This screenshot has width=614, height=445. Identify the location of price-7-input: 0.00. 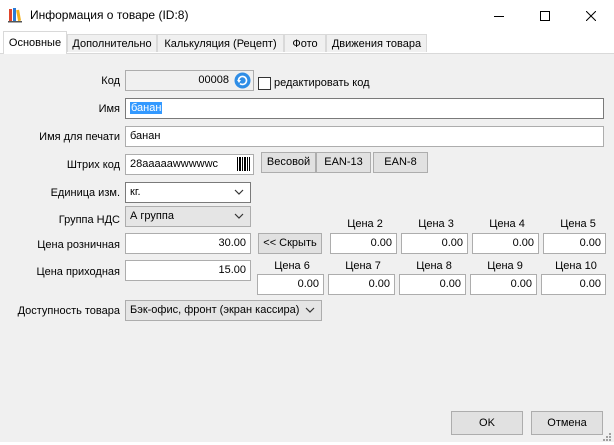
(361, 284).